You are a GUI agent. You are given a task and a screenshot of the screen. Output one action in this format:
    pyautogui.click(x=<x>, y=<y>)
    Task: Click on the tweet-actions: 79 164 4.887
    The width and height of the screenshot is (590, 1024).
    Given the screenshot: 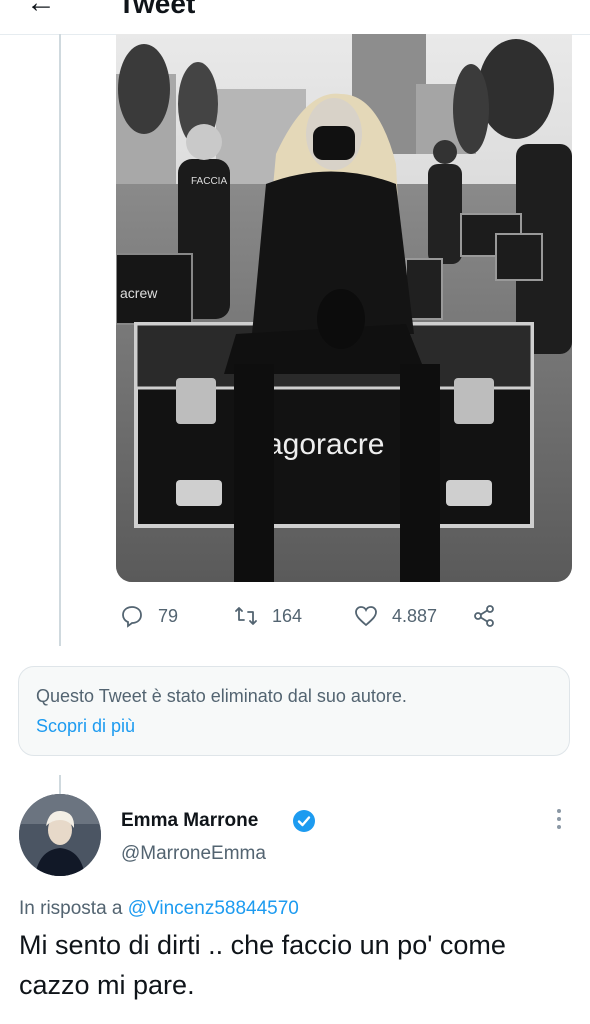 What is the action you would take?
    pyautogui.click(x=336, y=616)
    